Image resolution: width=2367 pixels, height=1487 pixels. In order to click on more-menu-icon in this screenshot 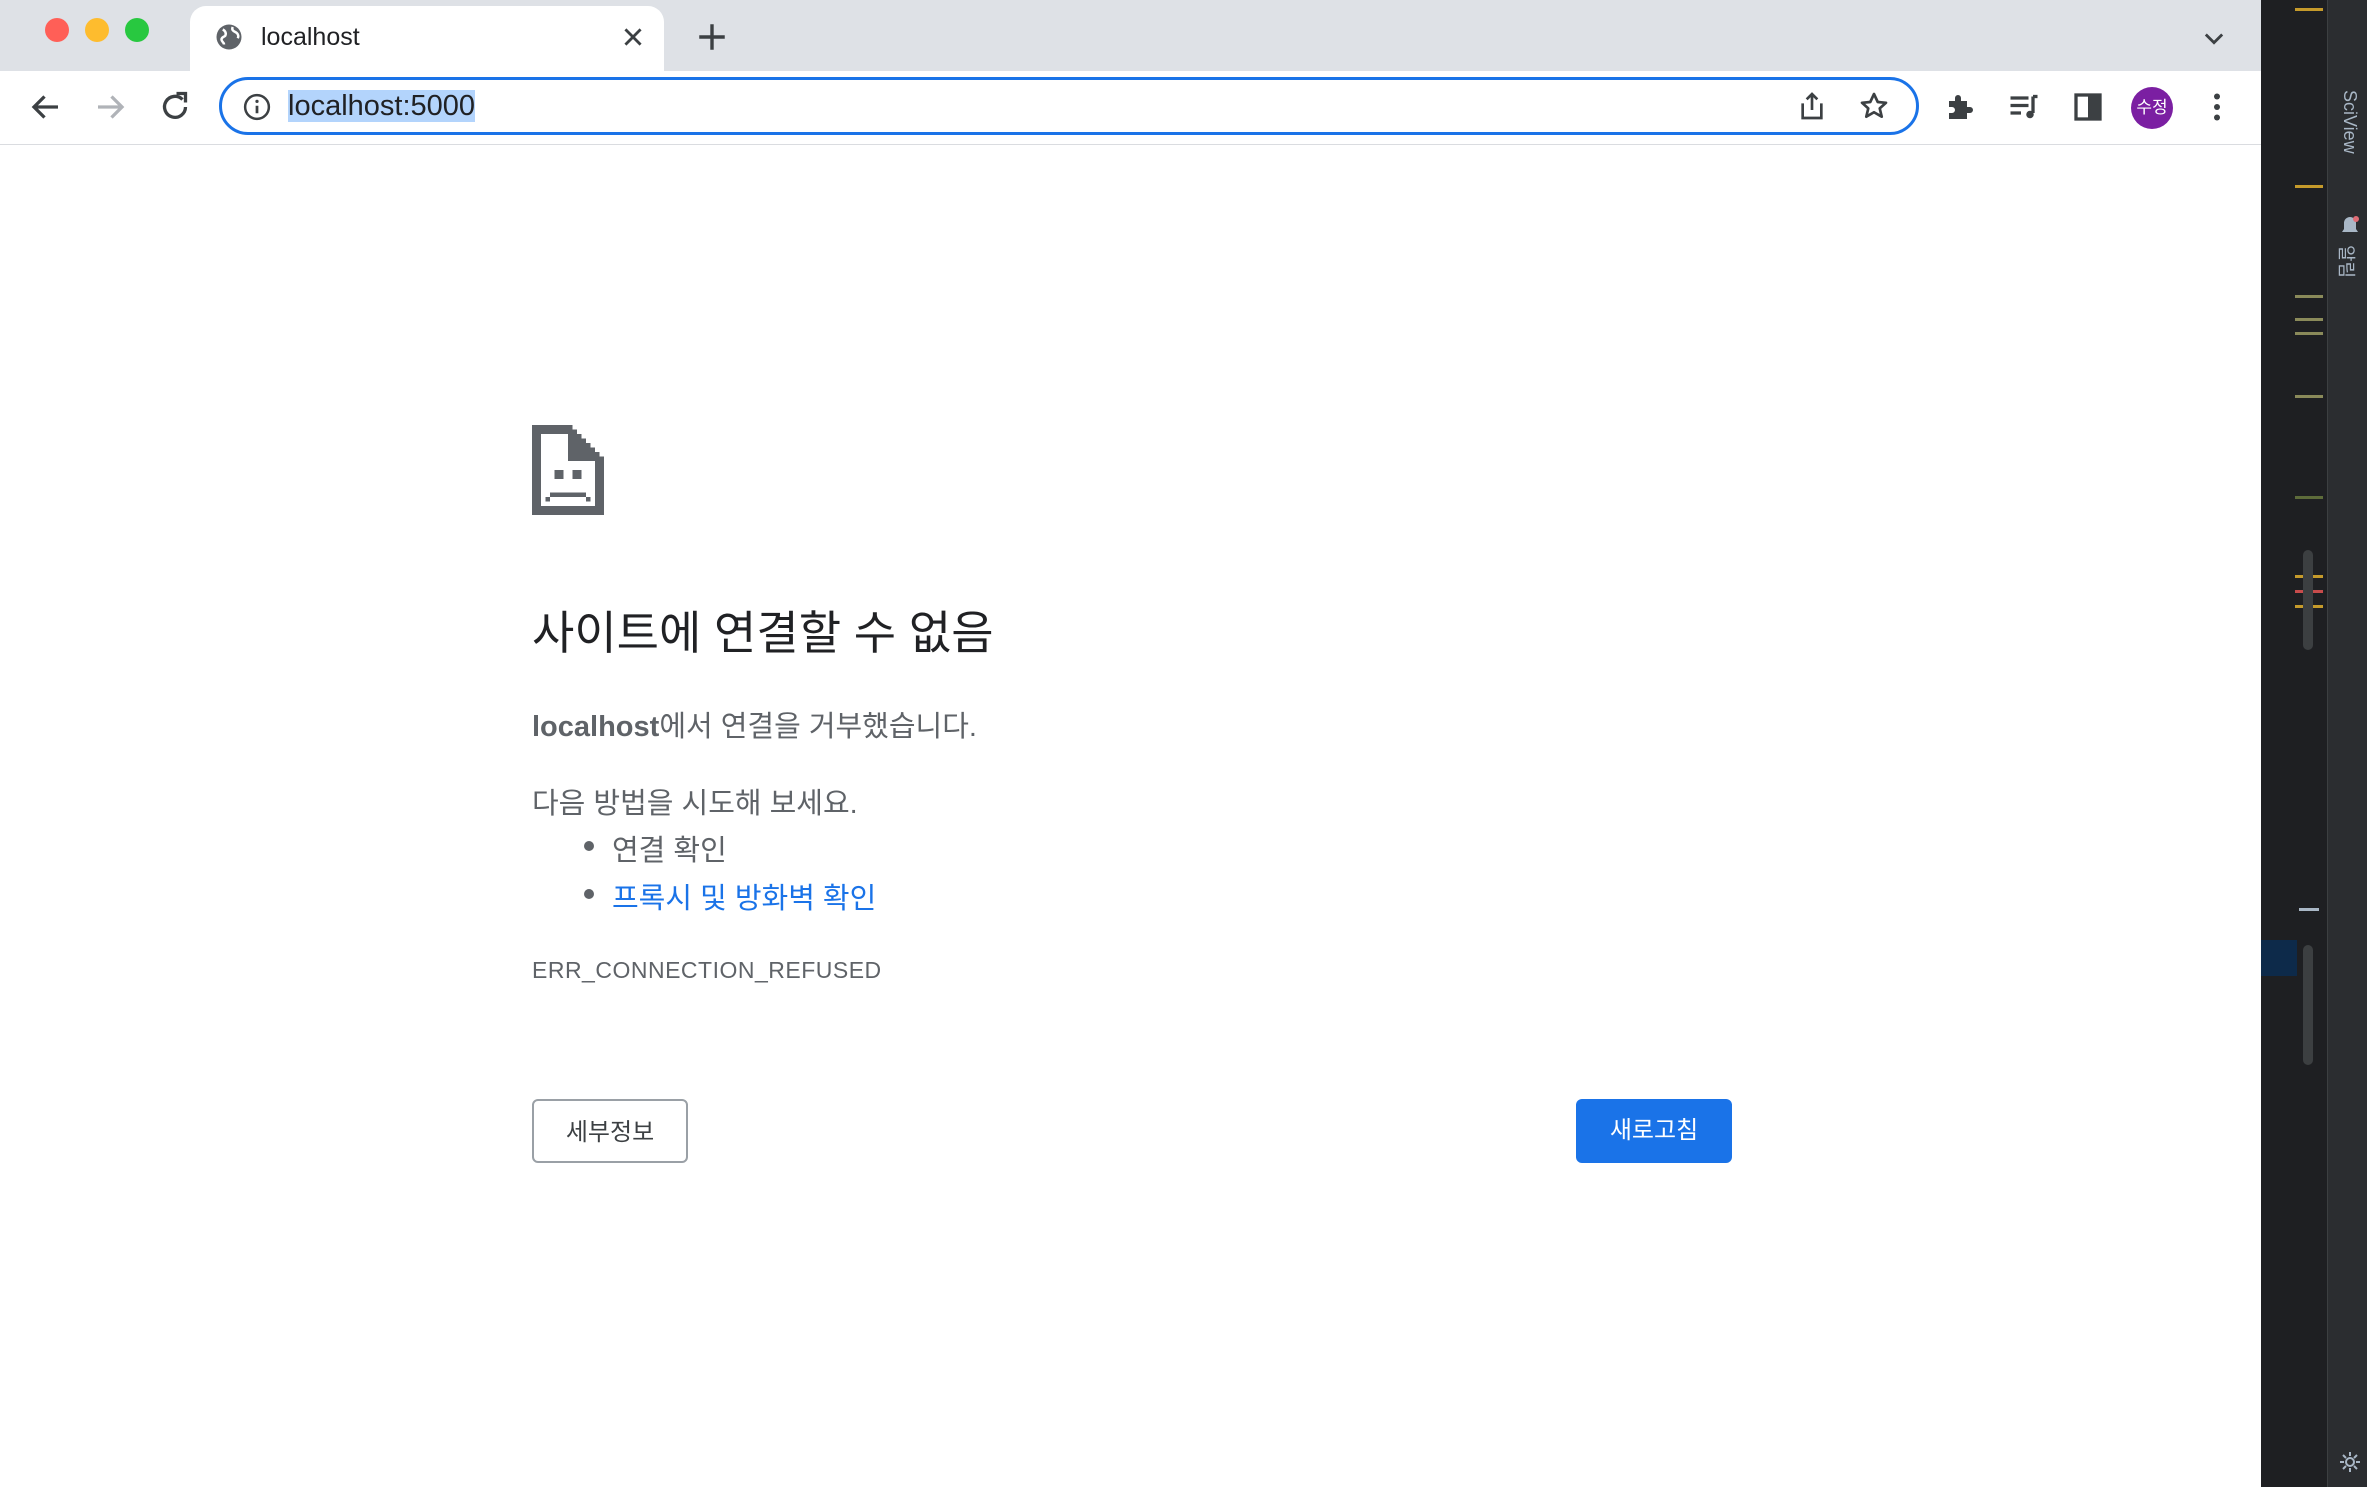, I will do `click(2217, 107)`.